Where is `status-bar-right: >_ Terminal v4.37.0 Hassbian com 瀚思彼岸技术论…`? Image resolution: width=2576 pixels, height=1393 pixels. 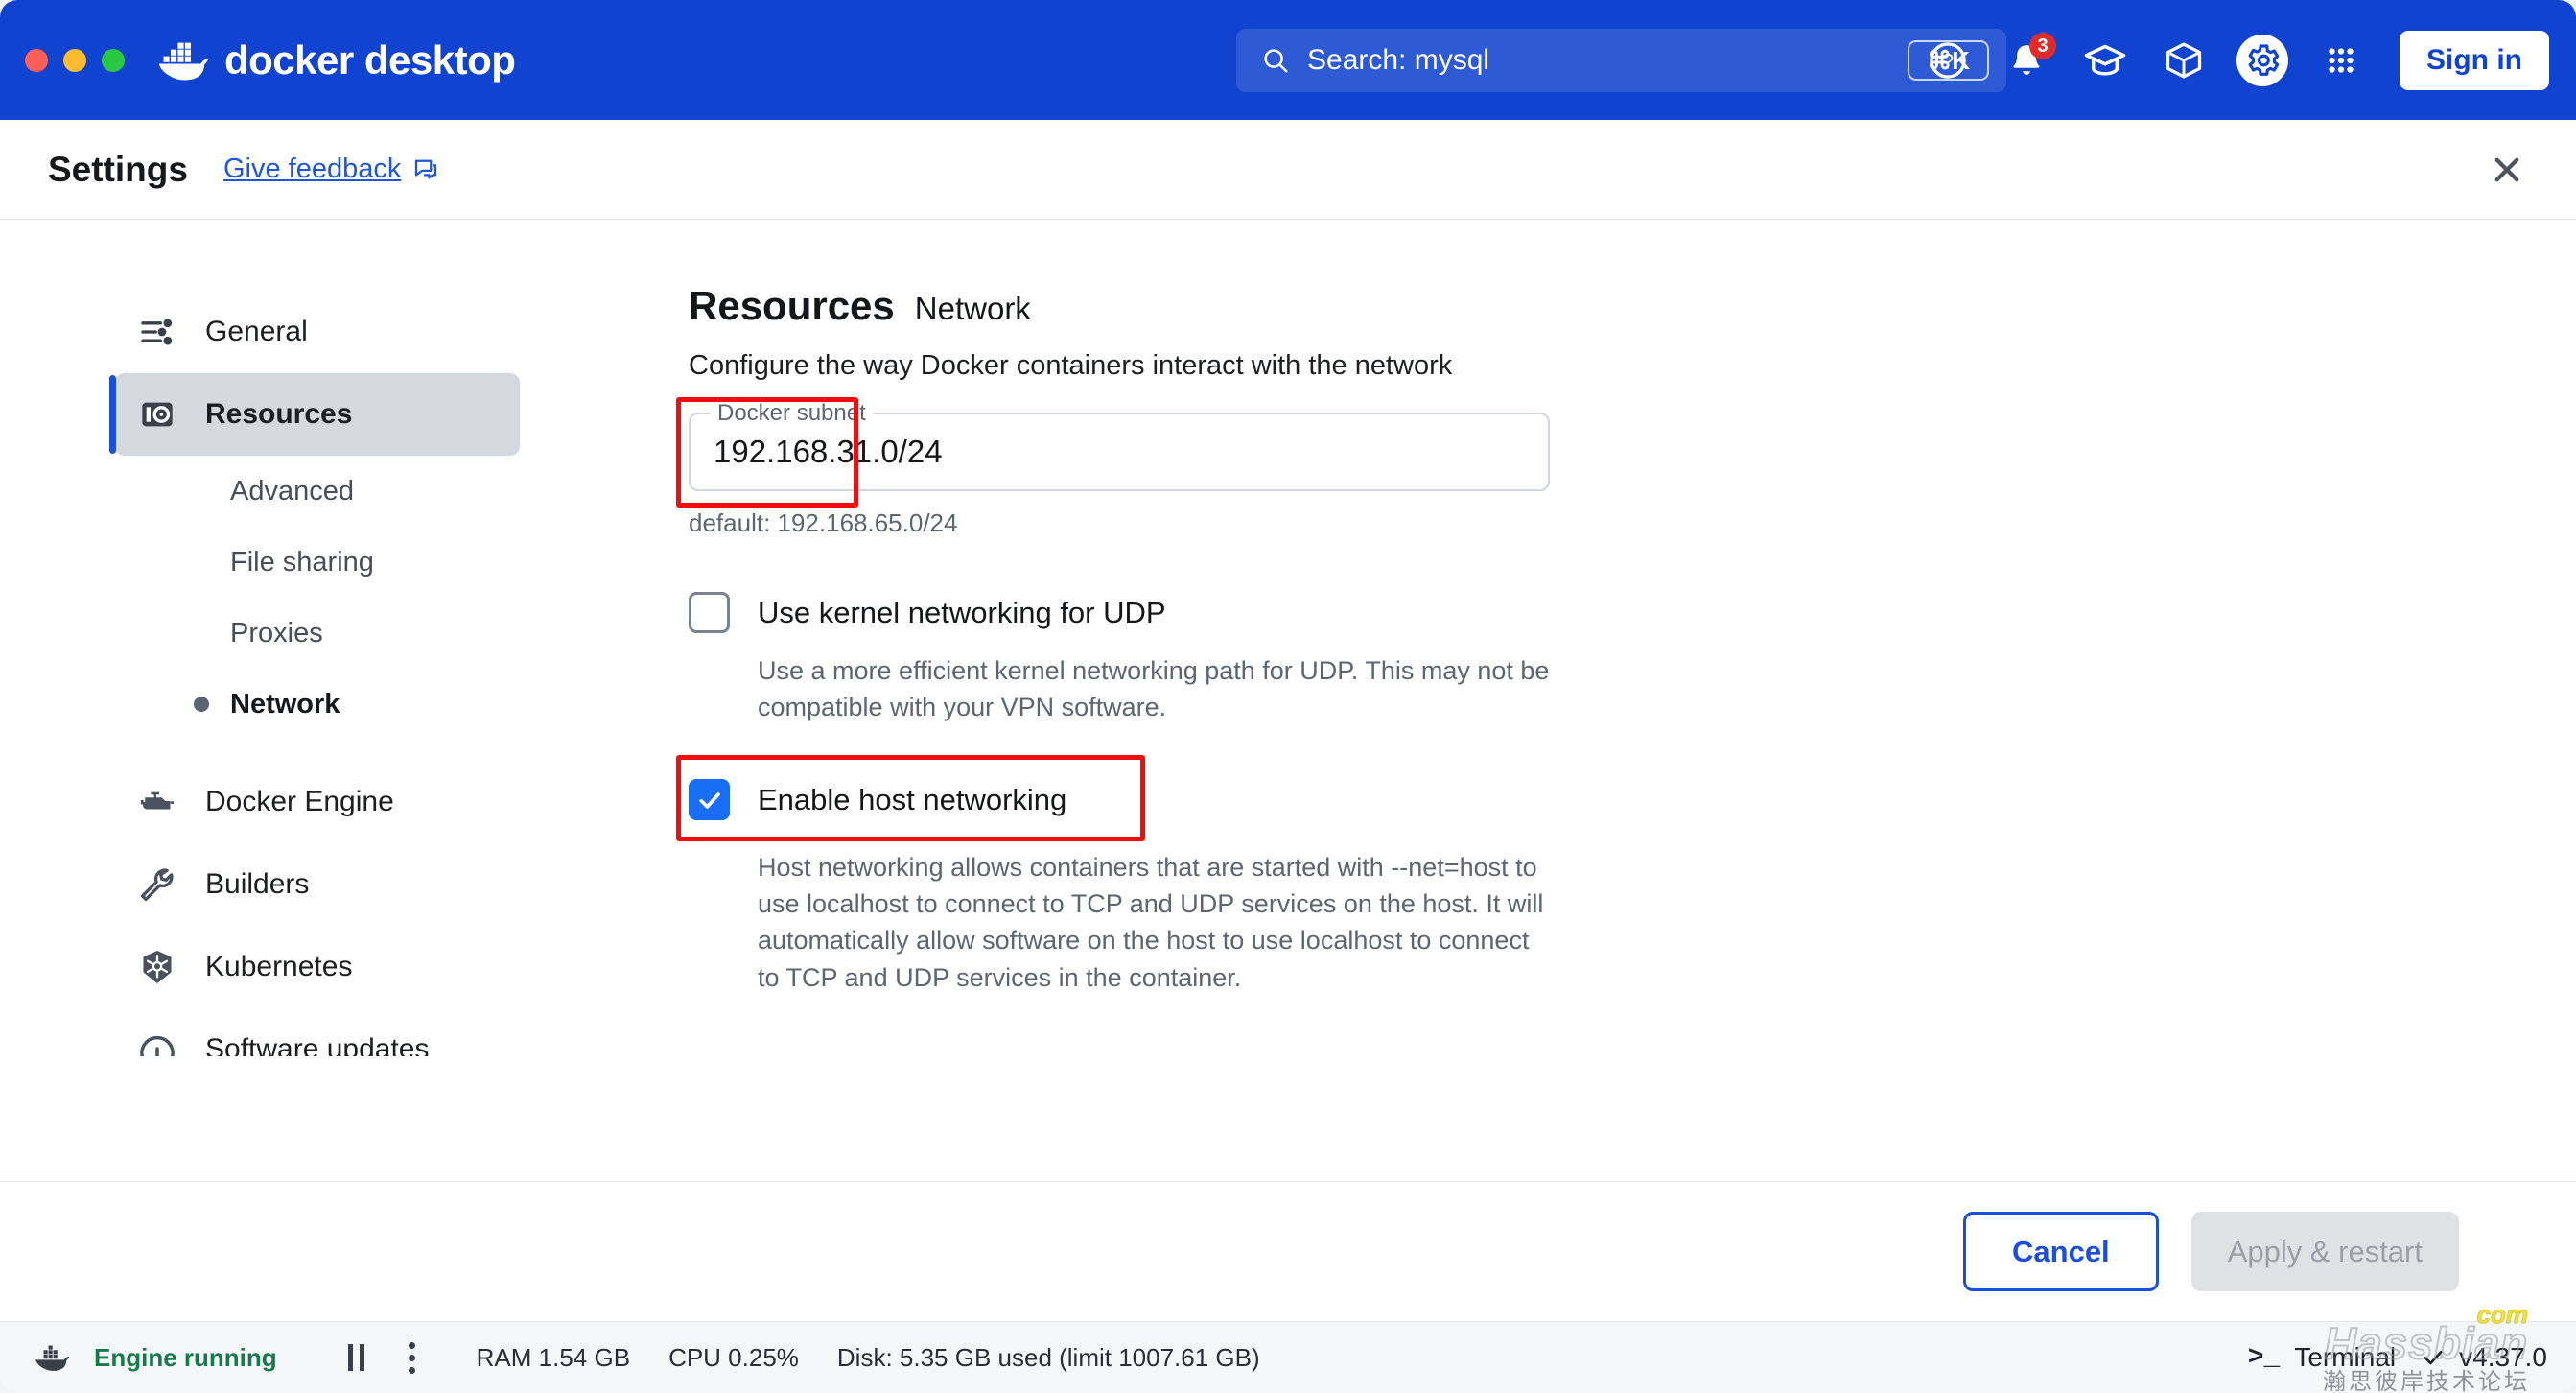
status-bar-right: >_ Terminal v4.37.0 Hassbian com 瀚思彼岸技术论… is located at coordinates (2397, 1347).